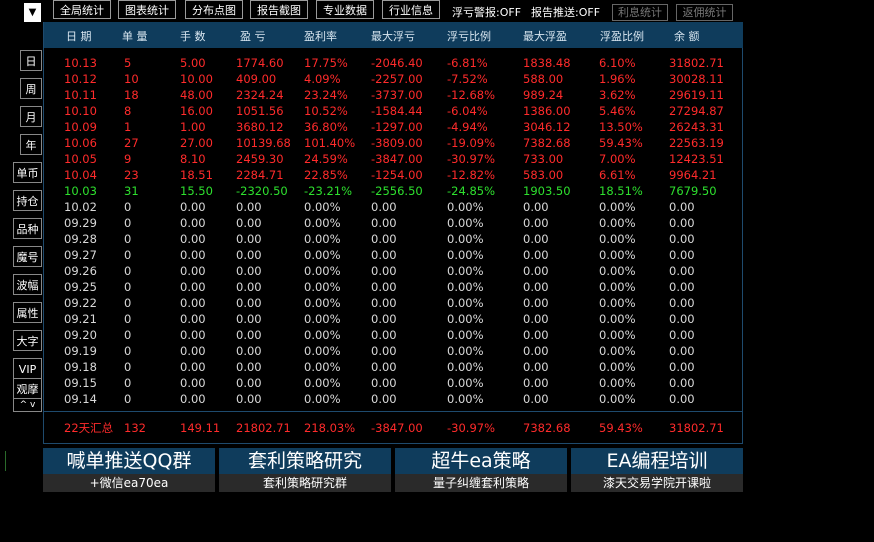 The height and width of the screenshot is (542, 874). I want to click on cell-date: 10.11, so click(80, 95).